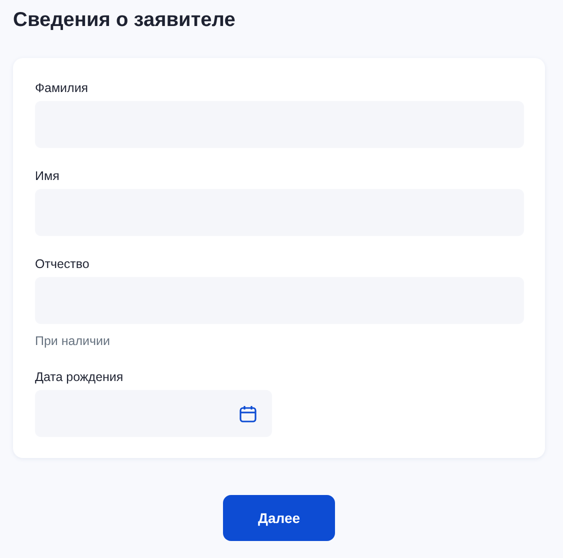 Image resolution: width=563 pixels, height=558 pixels. Describe the element at coordinates (279, 518) in the screenshot. I see `next-button: Далее` at that location.